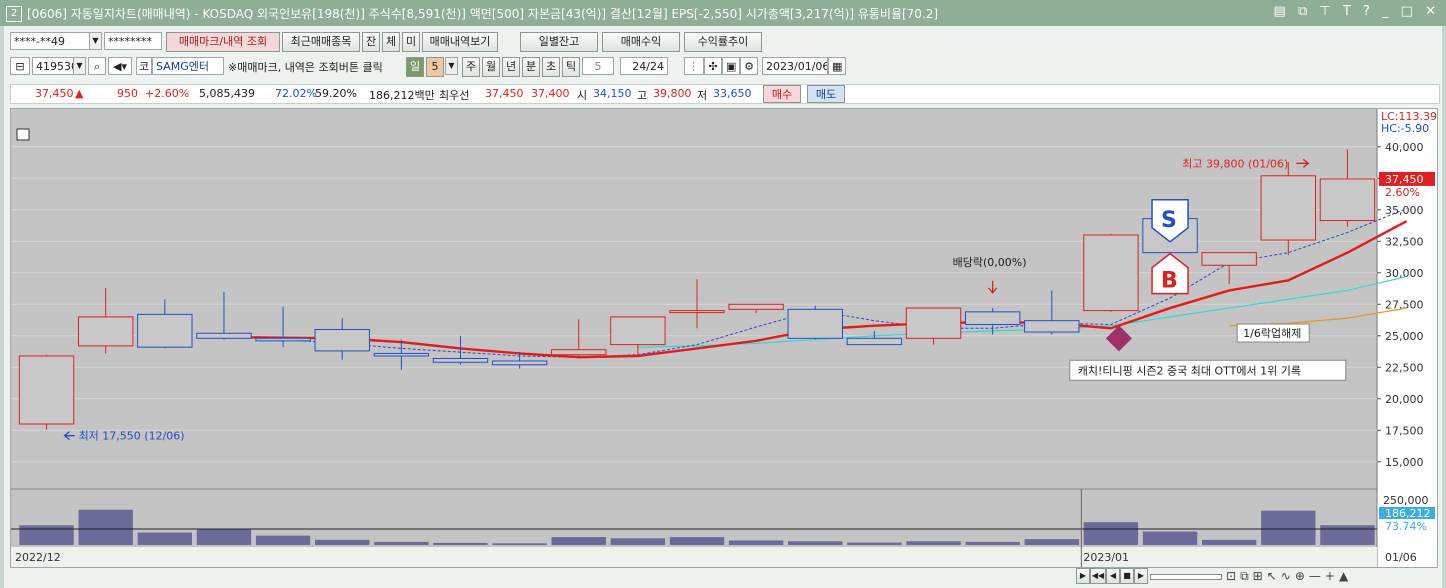 This screenshot has width=1446, height=588. Describe the element at coordinates (713, 66) in the screenshot. I see `crosshair-icon: ✣` at that location.